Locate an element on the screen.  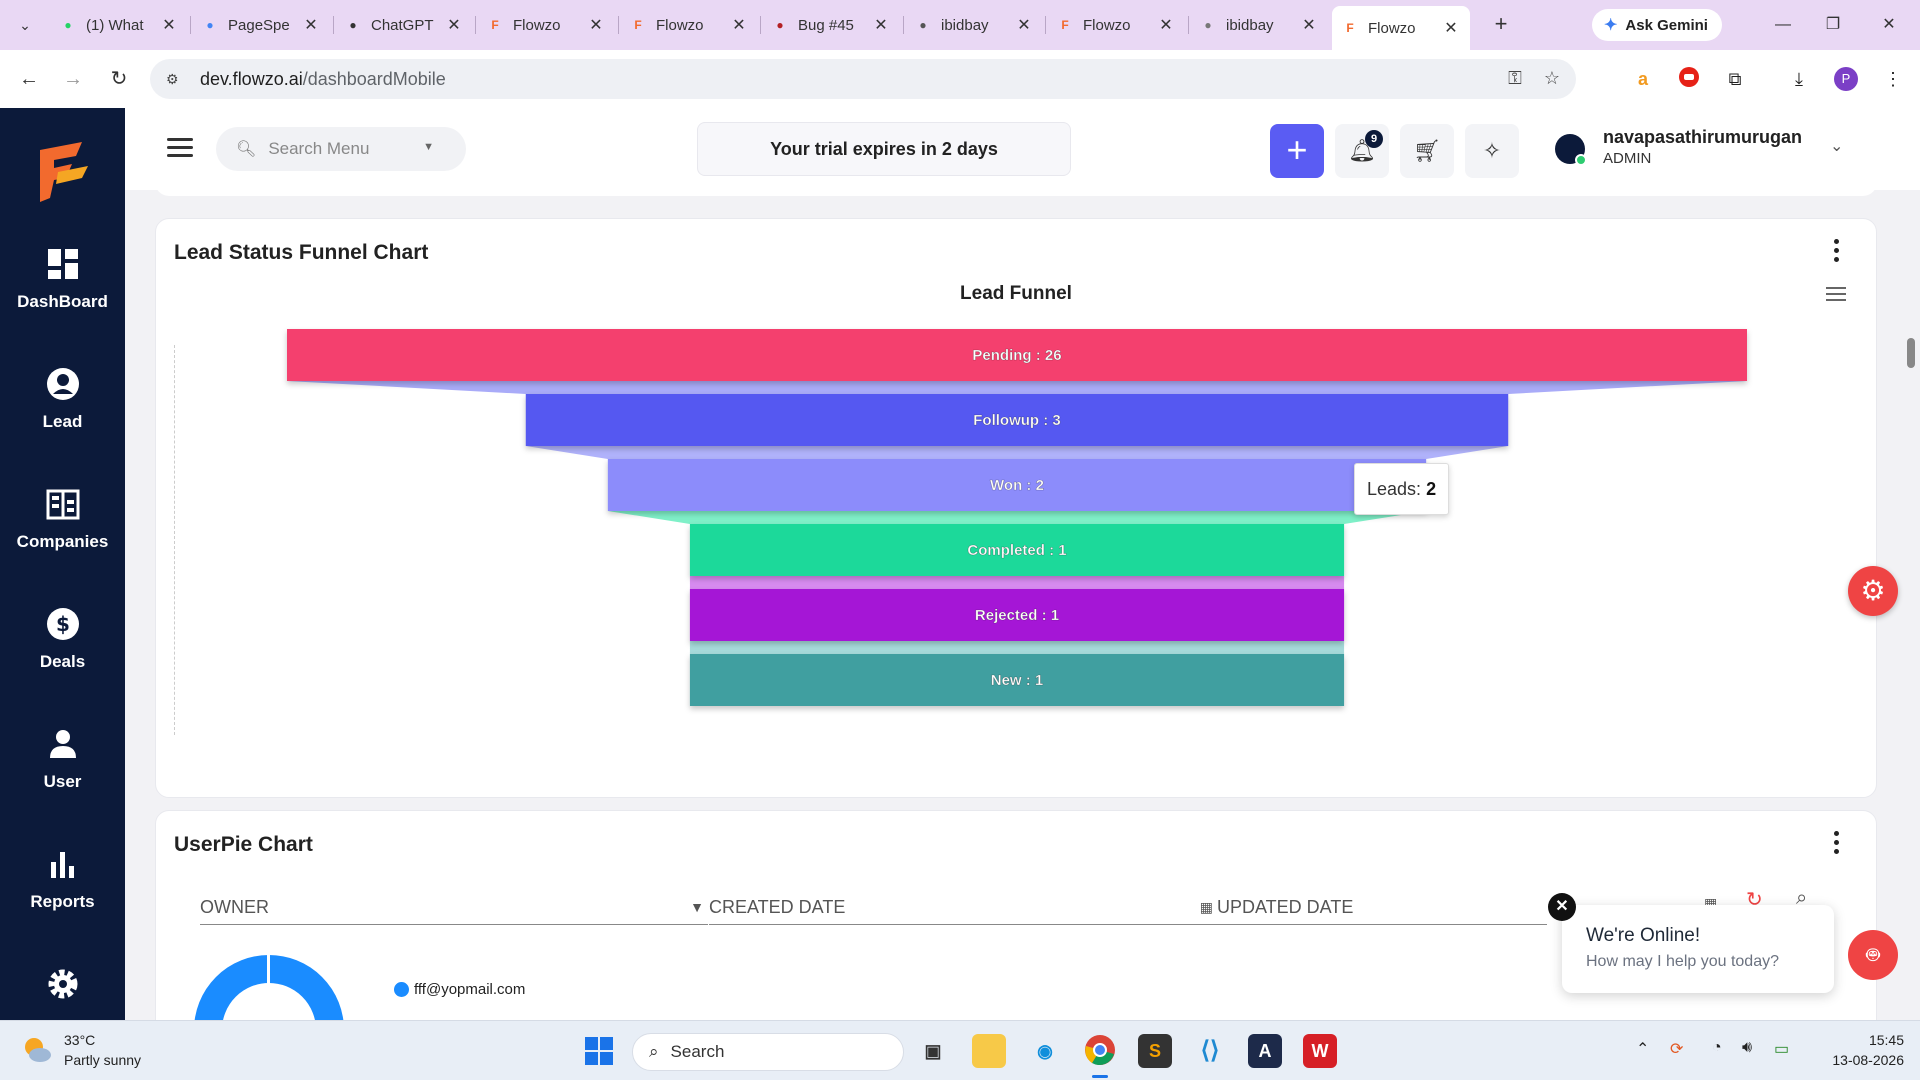
vscode-icon: ⟨⟩ is located at coordinates (1210, 1051).